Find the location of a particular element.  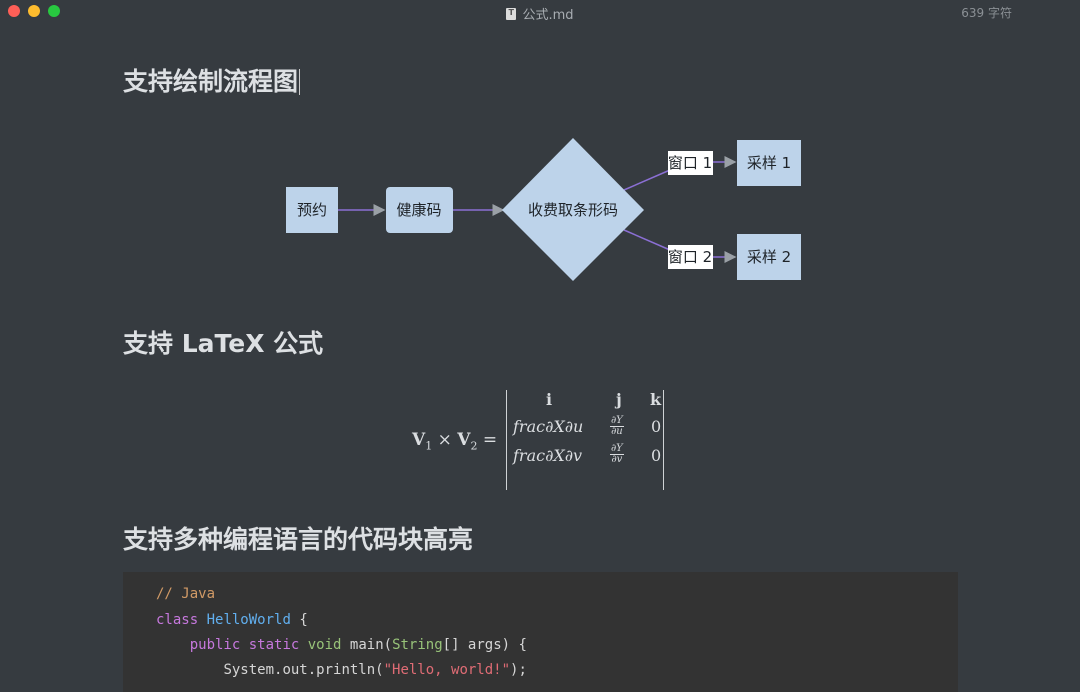

matrix-i: i is located at coordinates (549, 399).